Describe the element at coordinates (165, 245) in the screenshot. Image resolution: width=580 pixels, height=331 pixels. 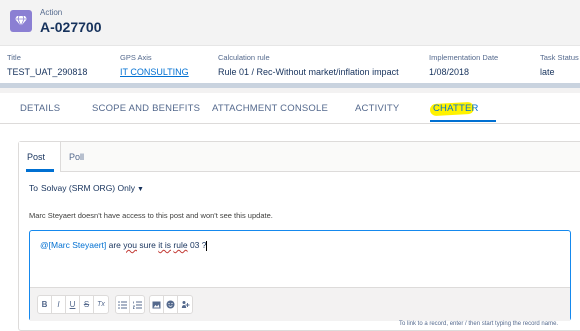
I see `misspelled-word: it is` at that location.